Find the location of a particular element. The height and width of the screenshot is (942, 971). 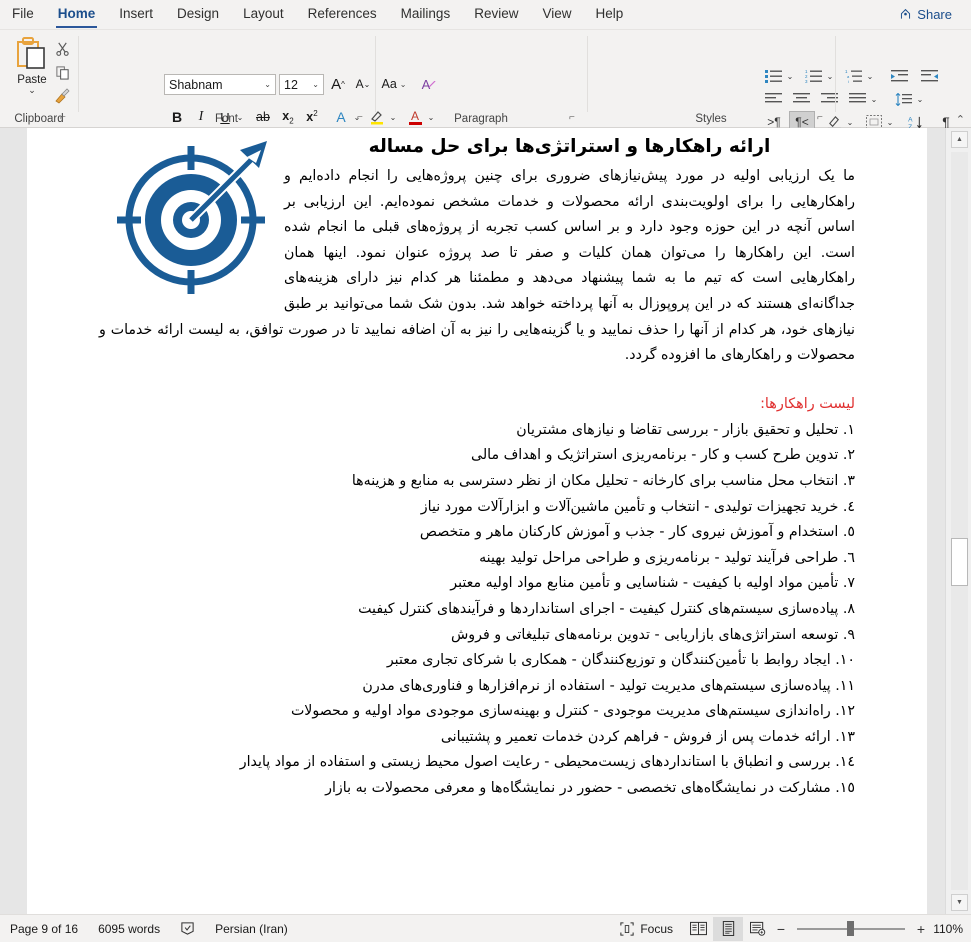

clipboard-paste-icon is located at coordinates (31, 53).